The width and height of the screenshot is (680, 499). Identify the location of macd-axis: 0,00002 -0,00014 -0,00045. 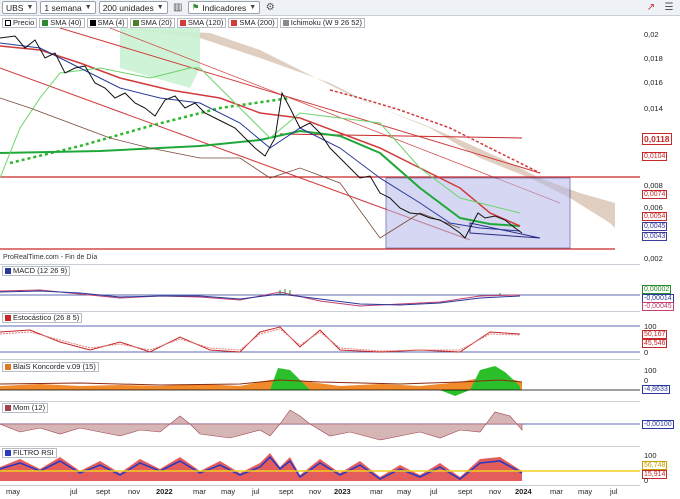
(660, 288).